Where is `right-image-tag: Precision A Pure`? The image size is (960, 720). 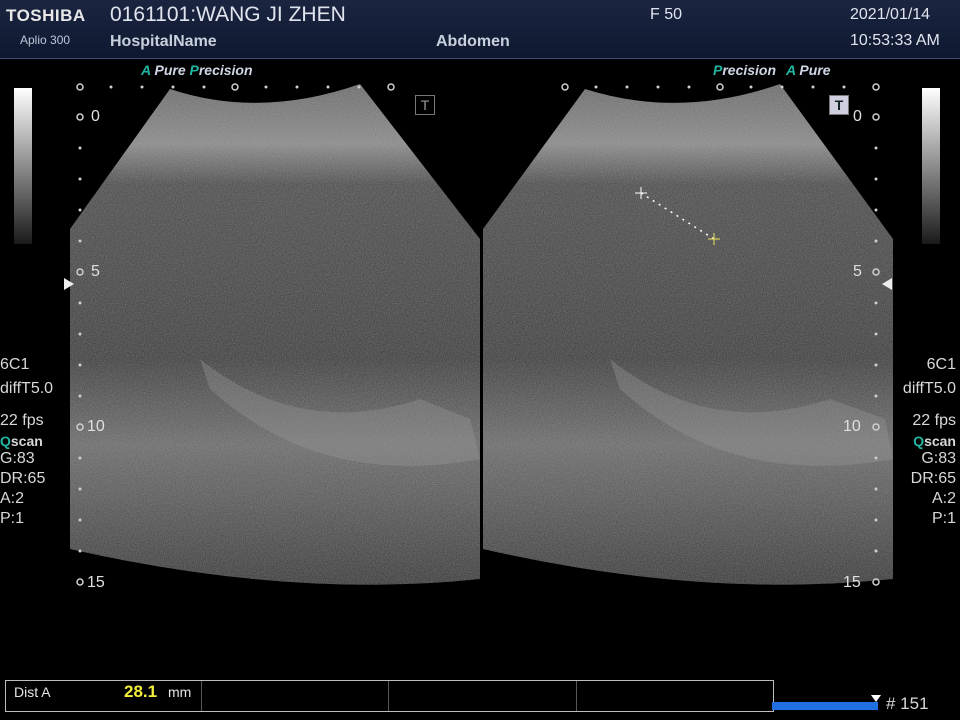
right-image-tag: Precision A Pure is located at coordinates (772, 70).